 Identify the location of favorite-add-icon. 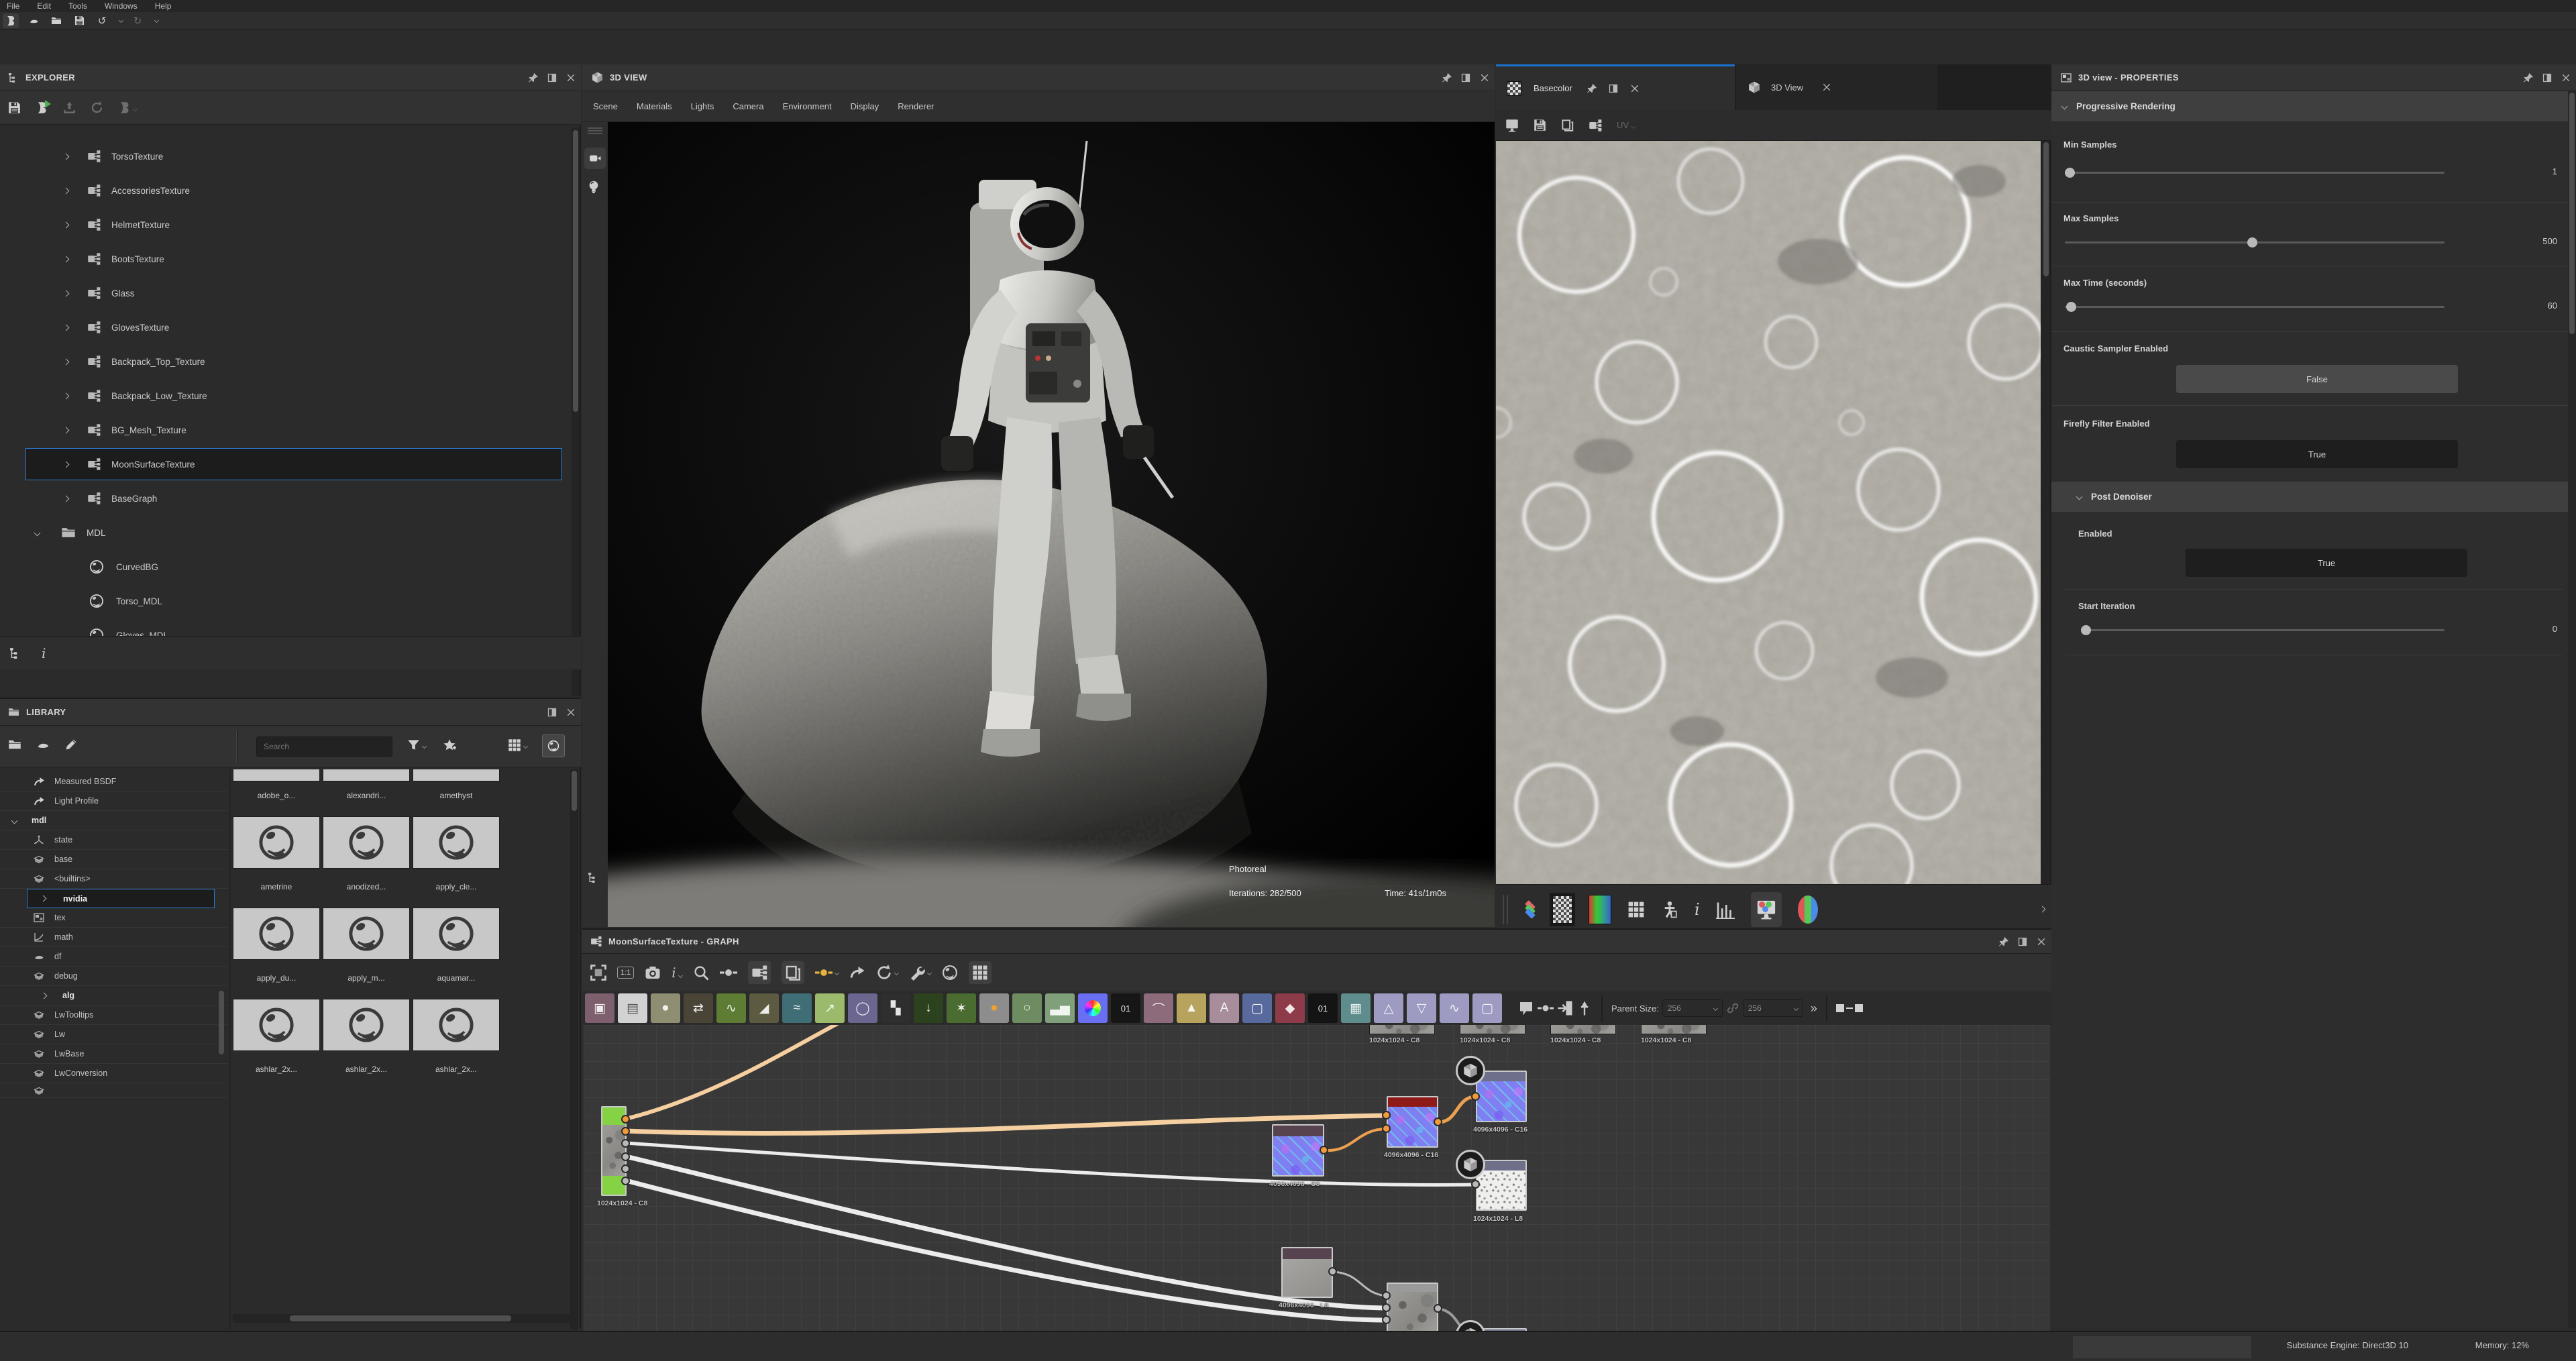
(449, 745).